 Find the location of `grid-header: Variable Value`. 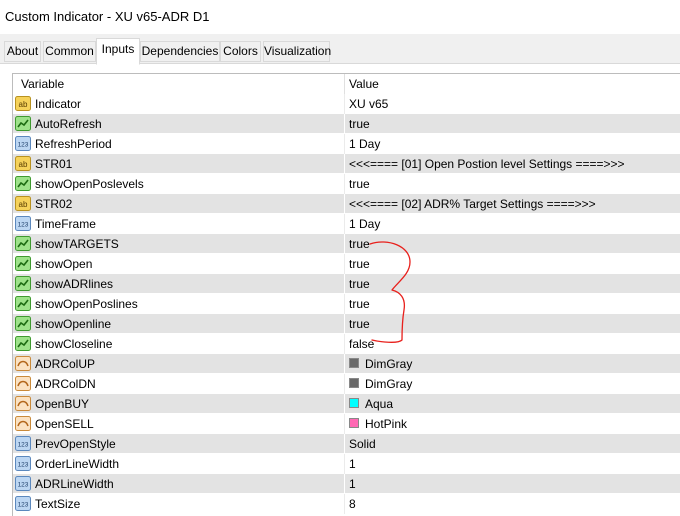

grid-header: Variable Value is located at coordinates (346, 84).